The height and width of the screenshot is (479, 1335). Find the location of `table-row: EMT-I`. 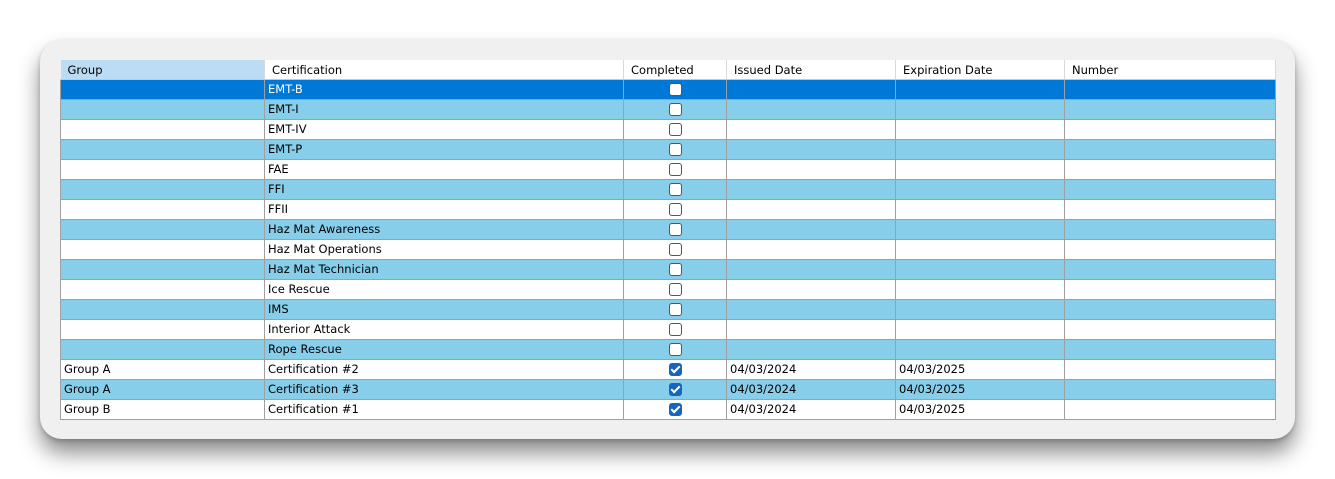

table-row: EMT-I is located at coordinates (668, 109).